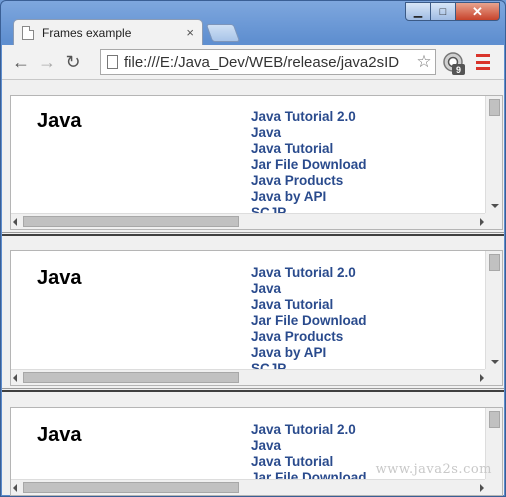 This screenshot has width=506, height=497. What do you see at coordinates (73, 62) in the screenshot?
I see `reload-button: ↻` at bounding box center [73, 62].